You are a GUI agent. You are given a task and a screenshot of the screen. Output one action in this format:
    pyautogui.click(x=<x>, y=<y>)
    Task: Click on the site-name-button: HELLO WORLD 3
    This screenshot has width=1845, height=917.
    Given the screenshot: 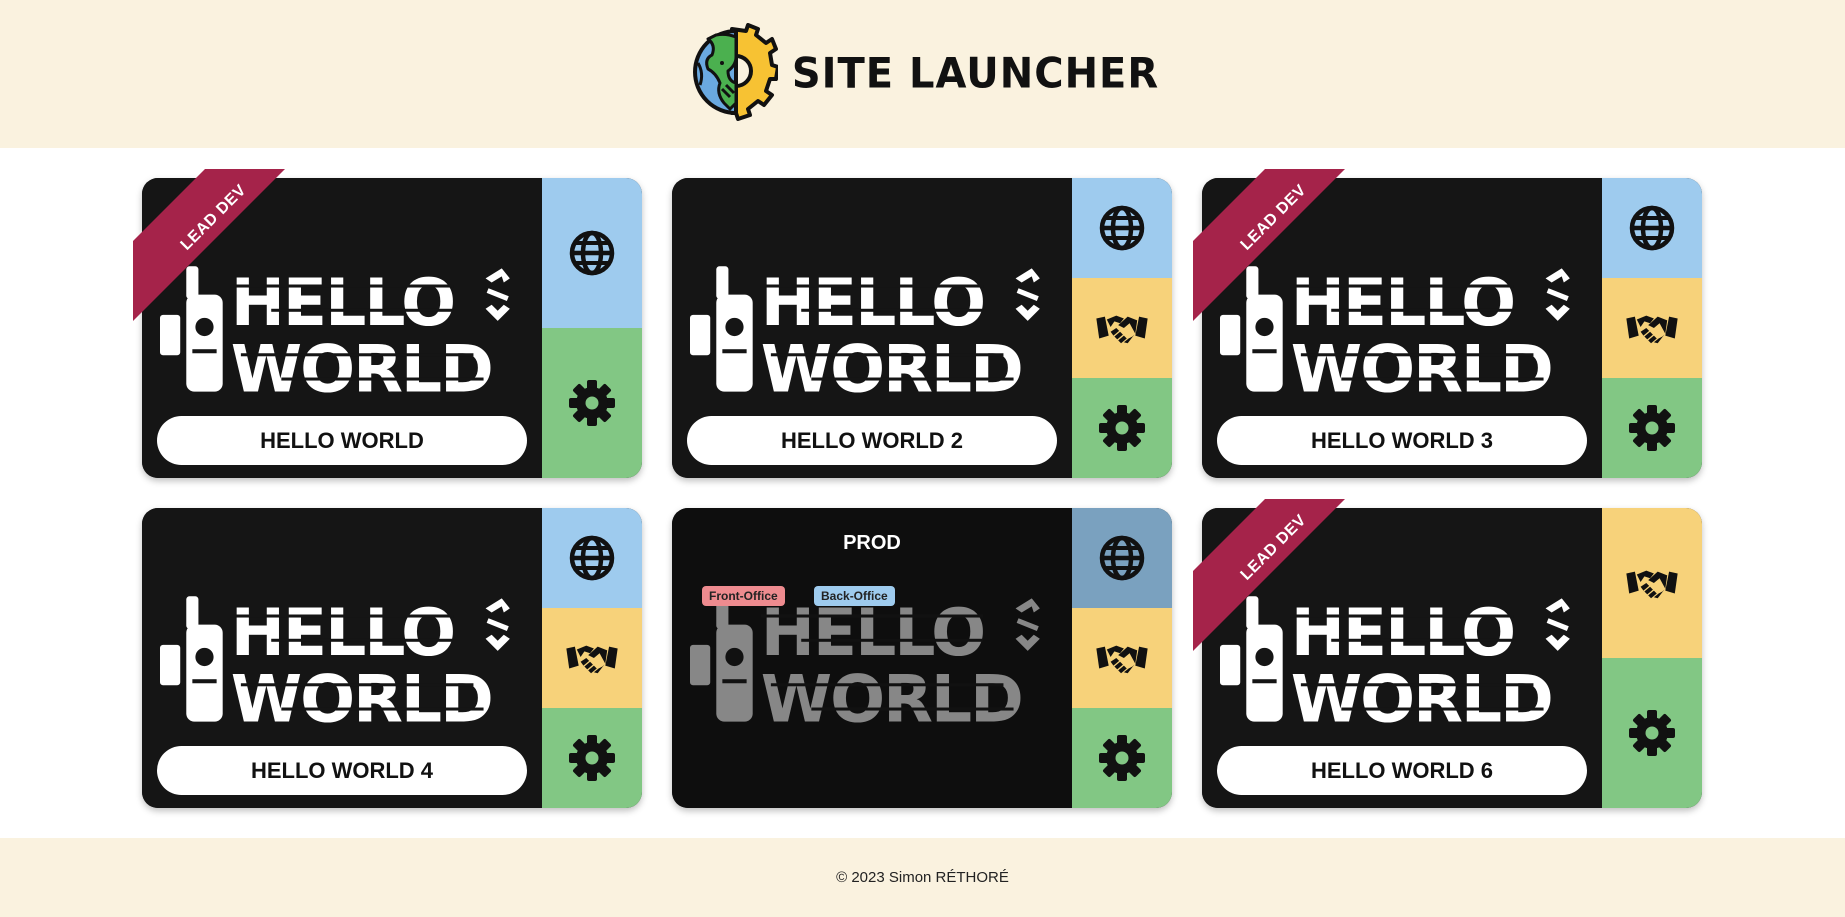 What is the action you would take?
    pyautogui.click(x=1402, y=440)
    